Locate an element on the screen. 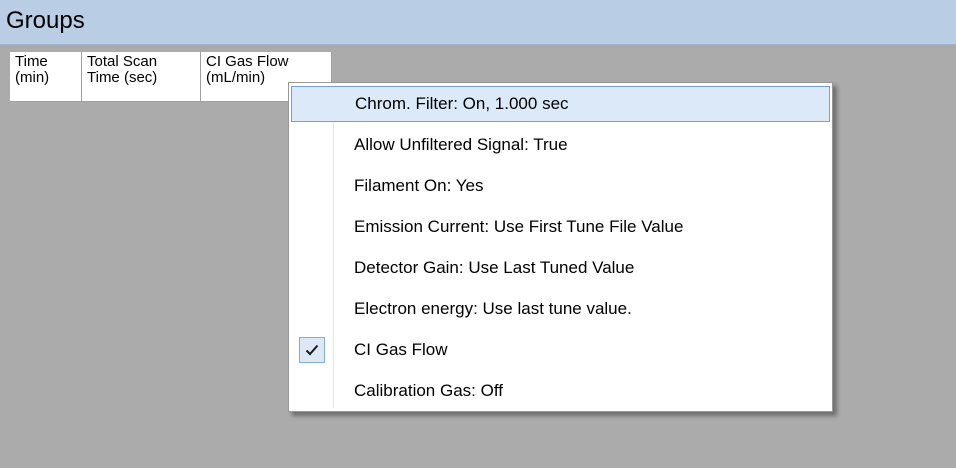  column-header-total-scan-time: Total Scan Time (sec) is located at coordinates (141, 77).